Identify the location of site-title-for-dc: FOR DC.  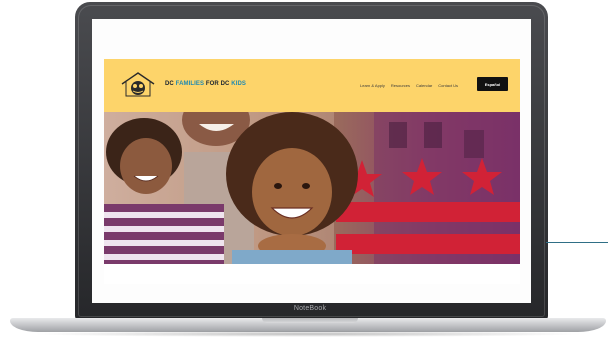
(218, 84).